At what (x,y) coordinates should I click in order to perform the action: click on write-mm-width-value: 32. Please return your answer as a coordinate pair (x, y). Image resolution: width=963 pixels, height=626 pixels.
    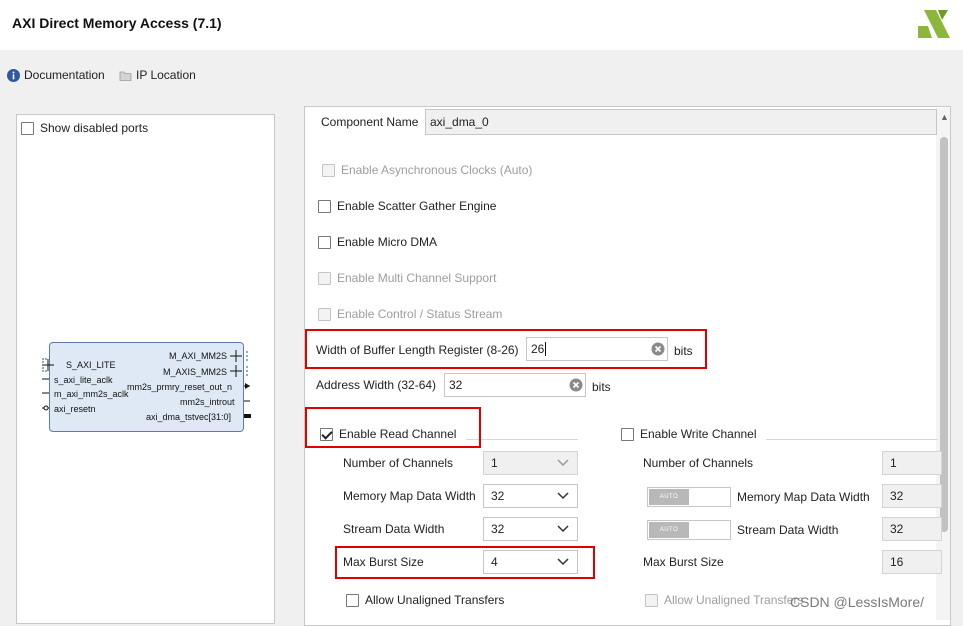
    Looking at the image, I should click on (897, 496).